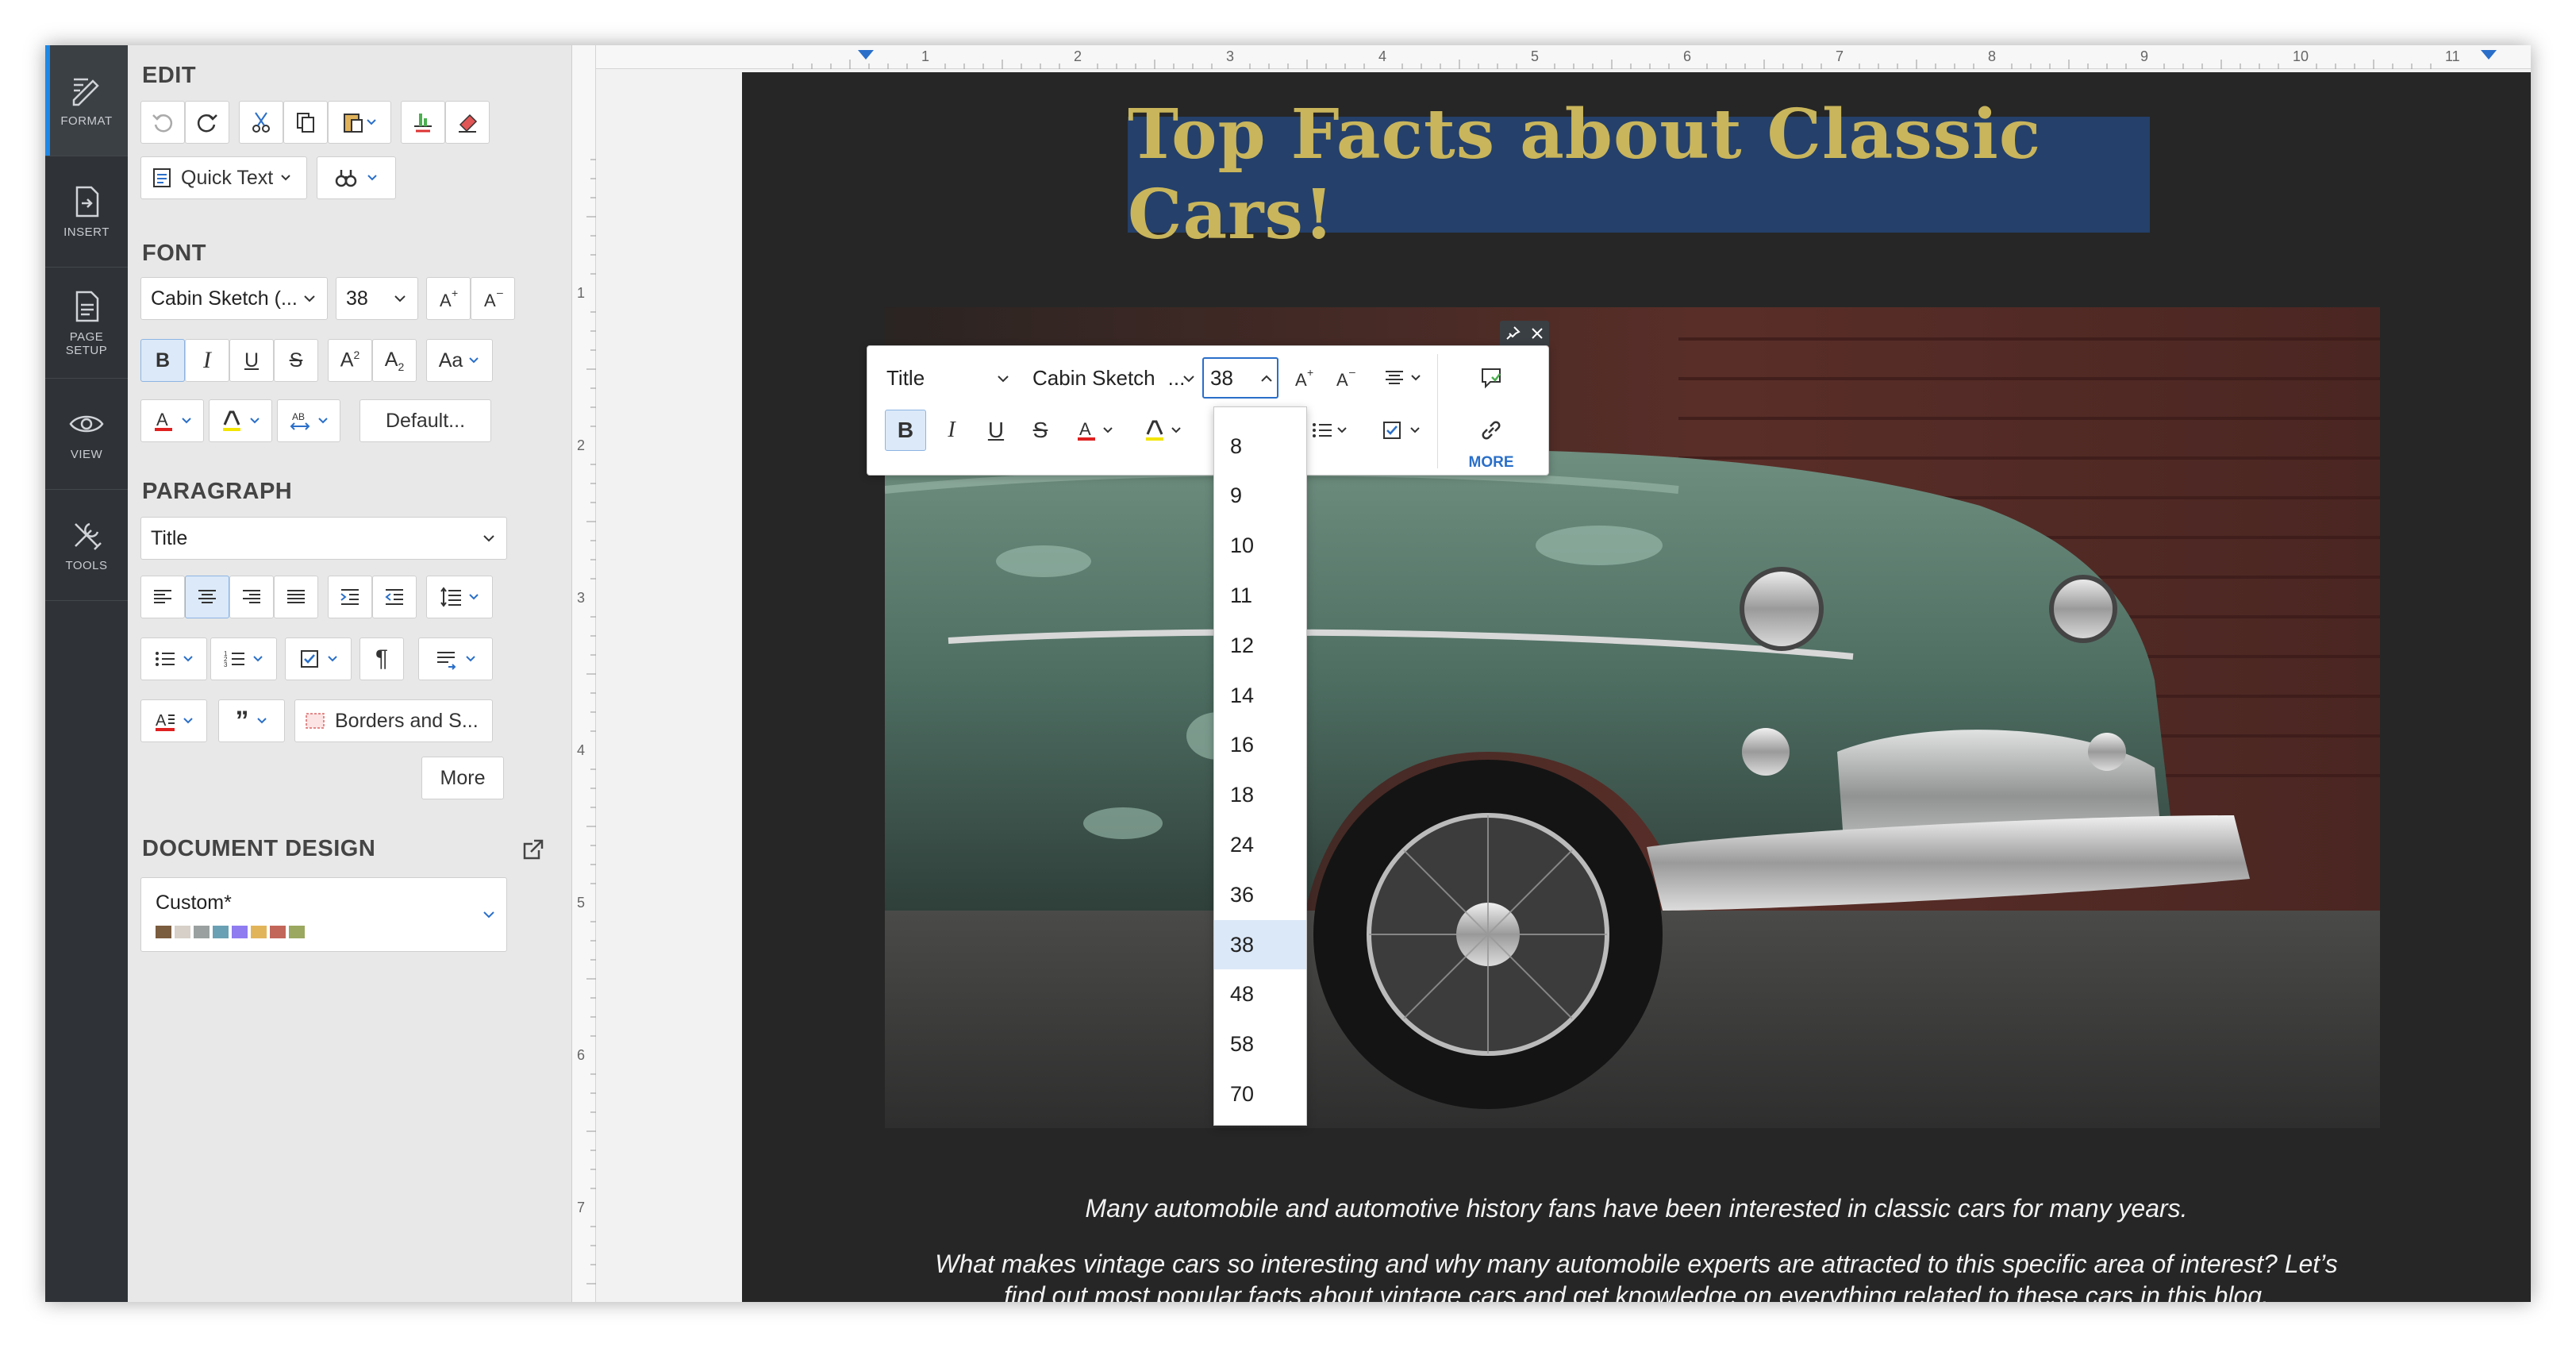 Image resolution: width=2576 pixels, height=1348 pixels. Describe the element at coordinates (223, 177) in the screenshot. I see `quick-text-button: Quick Text` at that location.